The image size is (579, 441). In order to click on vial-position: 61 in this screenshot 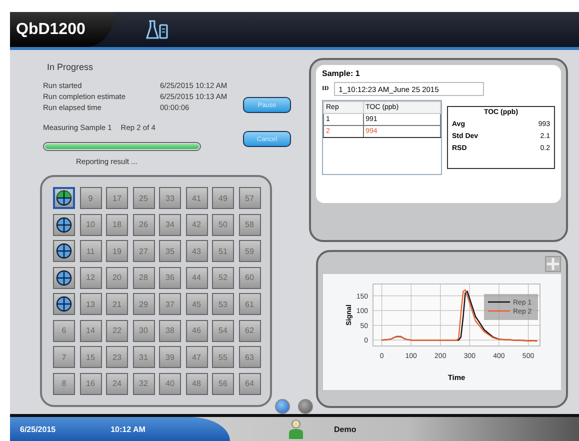, I will do `click(249, 304)`.